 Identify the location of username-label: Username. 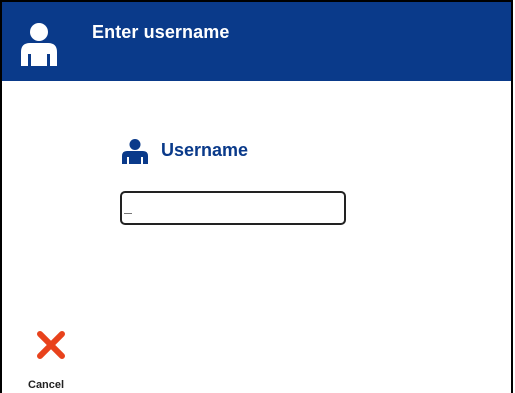
(205, 150).